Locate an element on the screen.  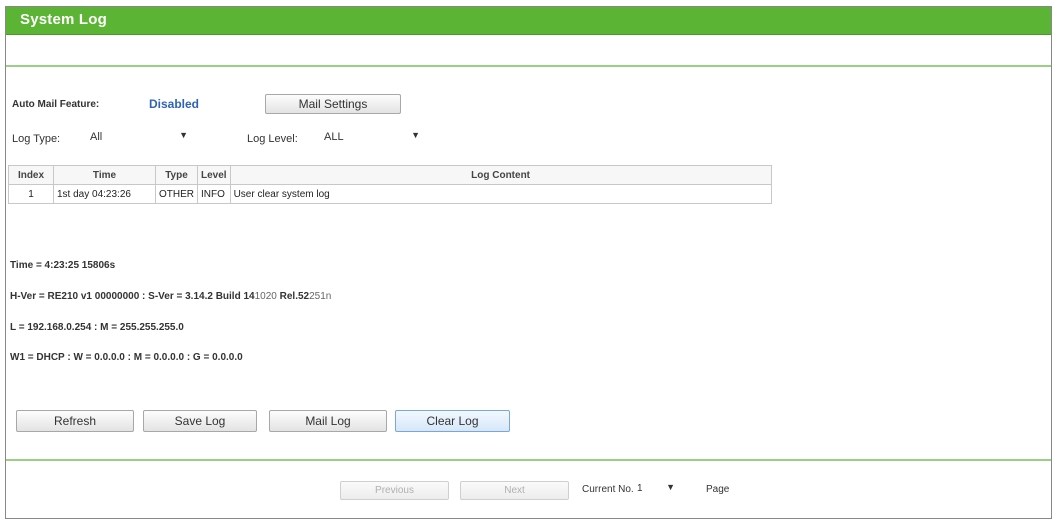
current-page-value: 1 is located at coordinates (640, 488).